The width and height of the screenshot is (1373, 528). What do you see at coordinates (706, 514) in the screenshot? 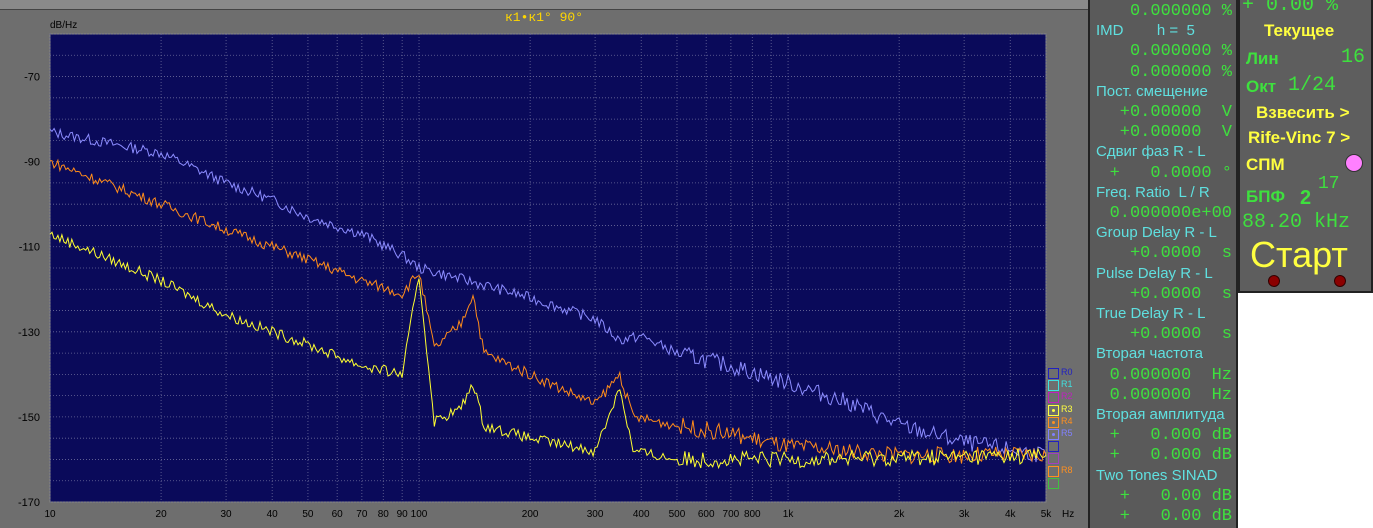
I see `x-tick-label: 600` at bounding box center [706, 514].